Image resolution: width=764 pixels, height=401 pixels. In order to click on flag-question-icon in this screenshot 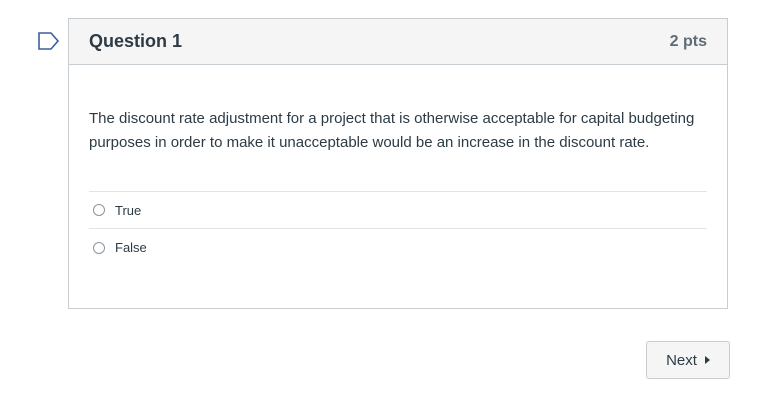, I will do `click(49, 41)`.